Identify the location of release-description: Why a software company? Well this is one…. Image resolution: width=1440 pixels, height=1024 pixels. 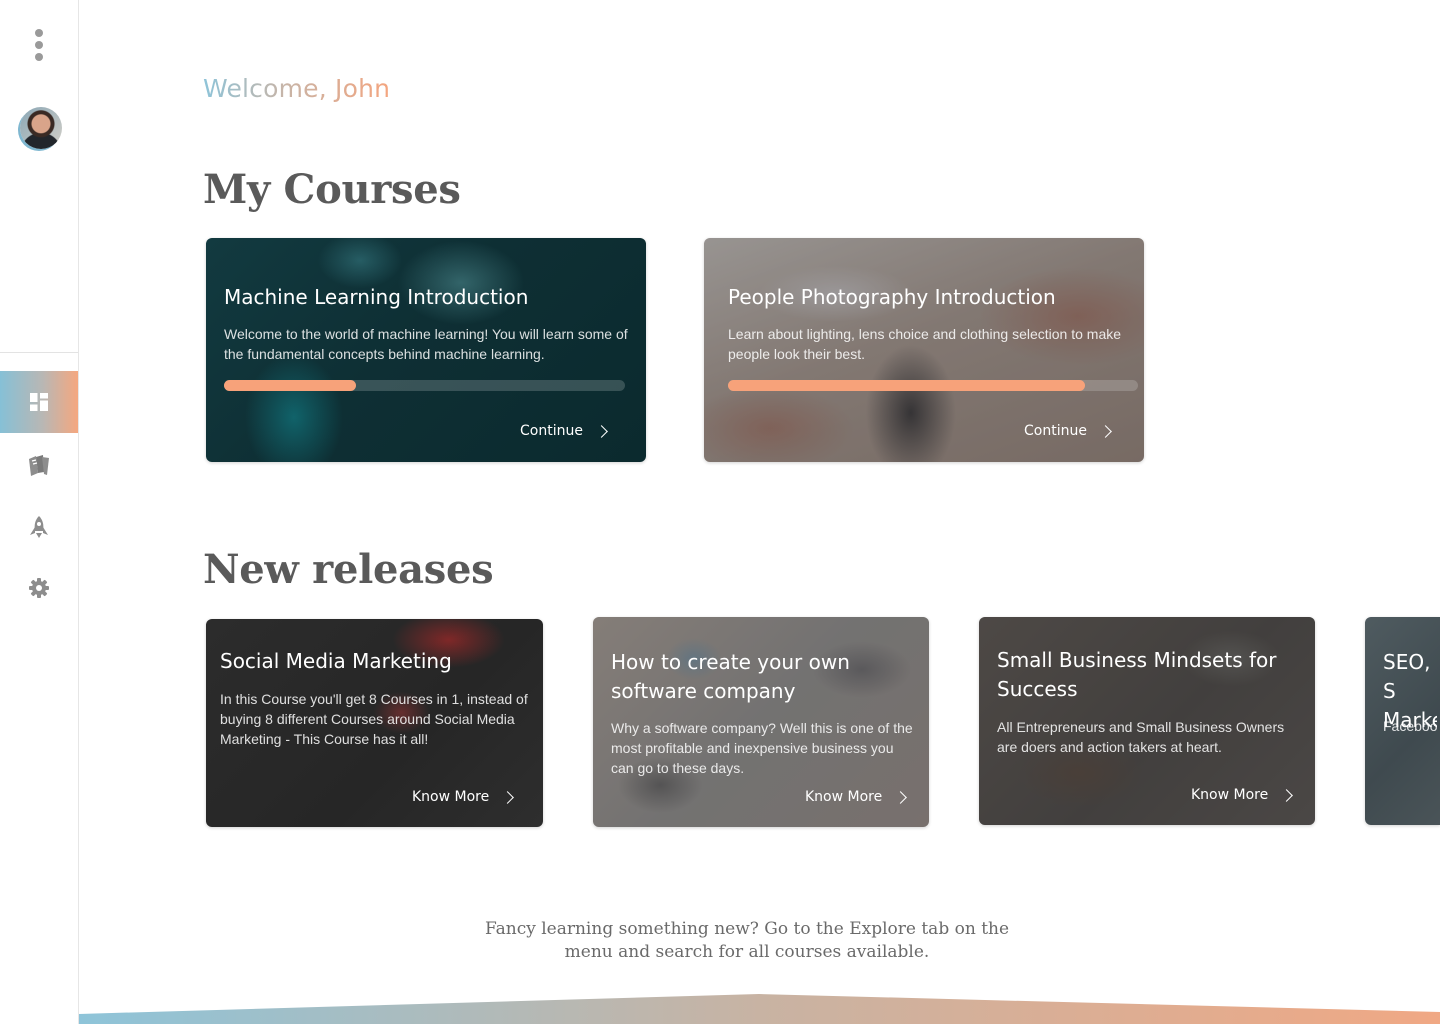
(762, 748).